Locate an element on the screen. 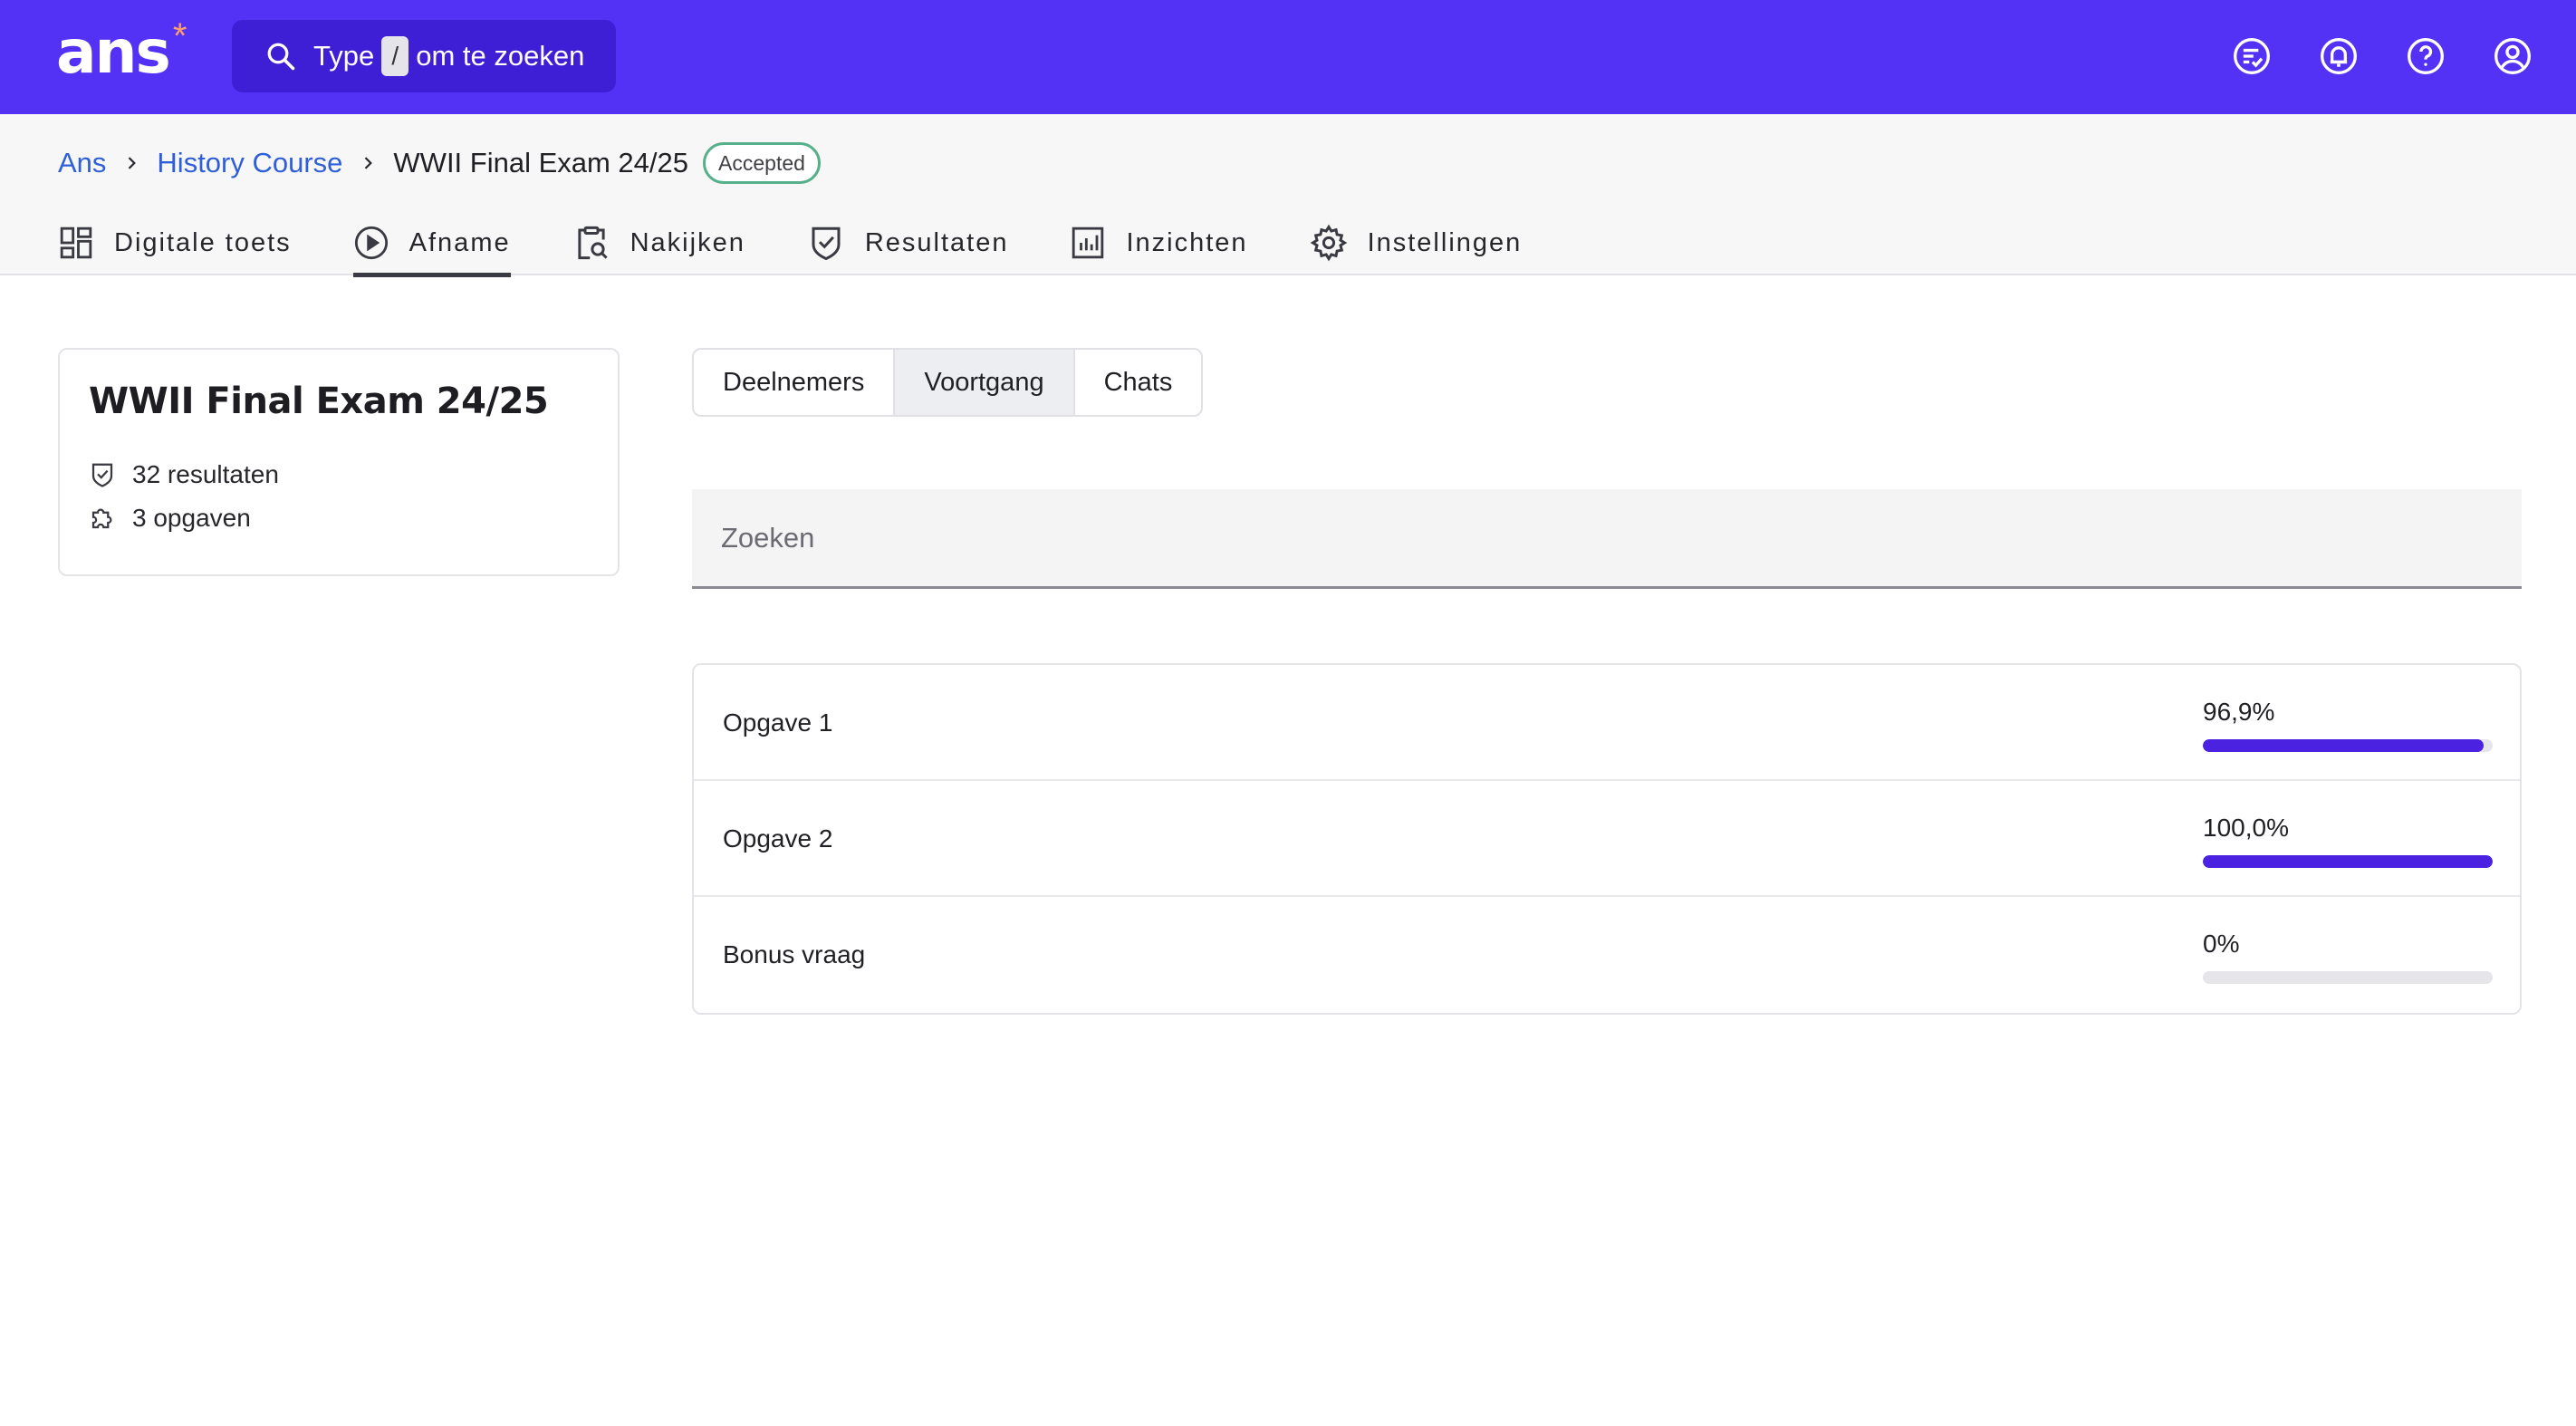 The width and height of the screenshot is (2576, 1426). question-label: Opgave 1 is located at coordinates (778, 722).